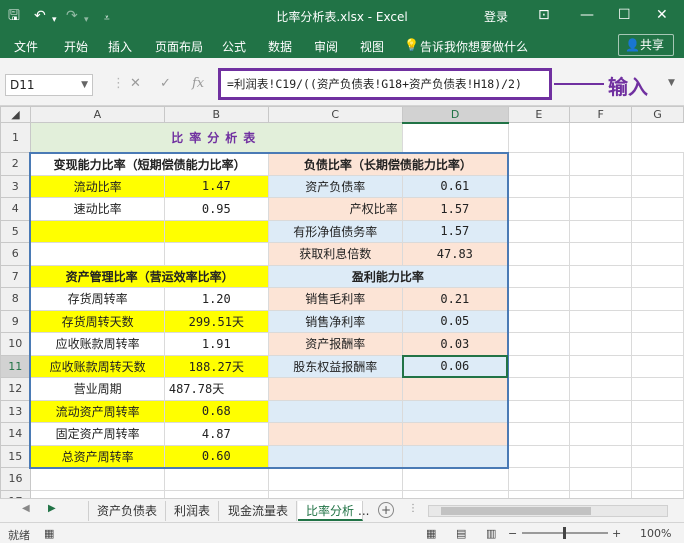  I want to click on next-sheet-icon: ▶, so click(52, 508).